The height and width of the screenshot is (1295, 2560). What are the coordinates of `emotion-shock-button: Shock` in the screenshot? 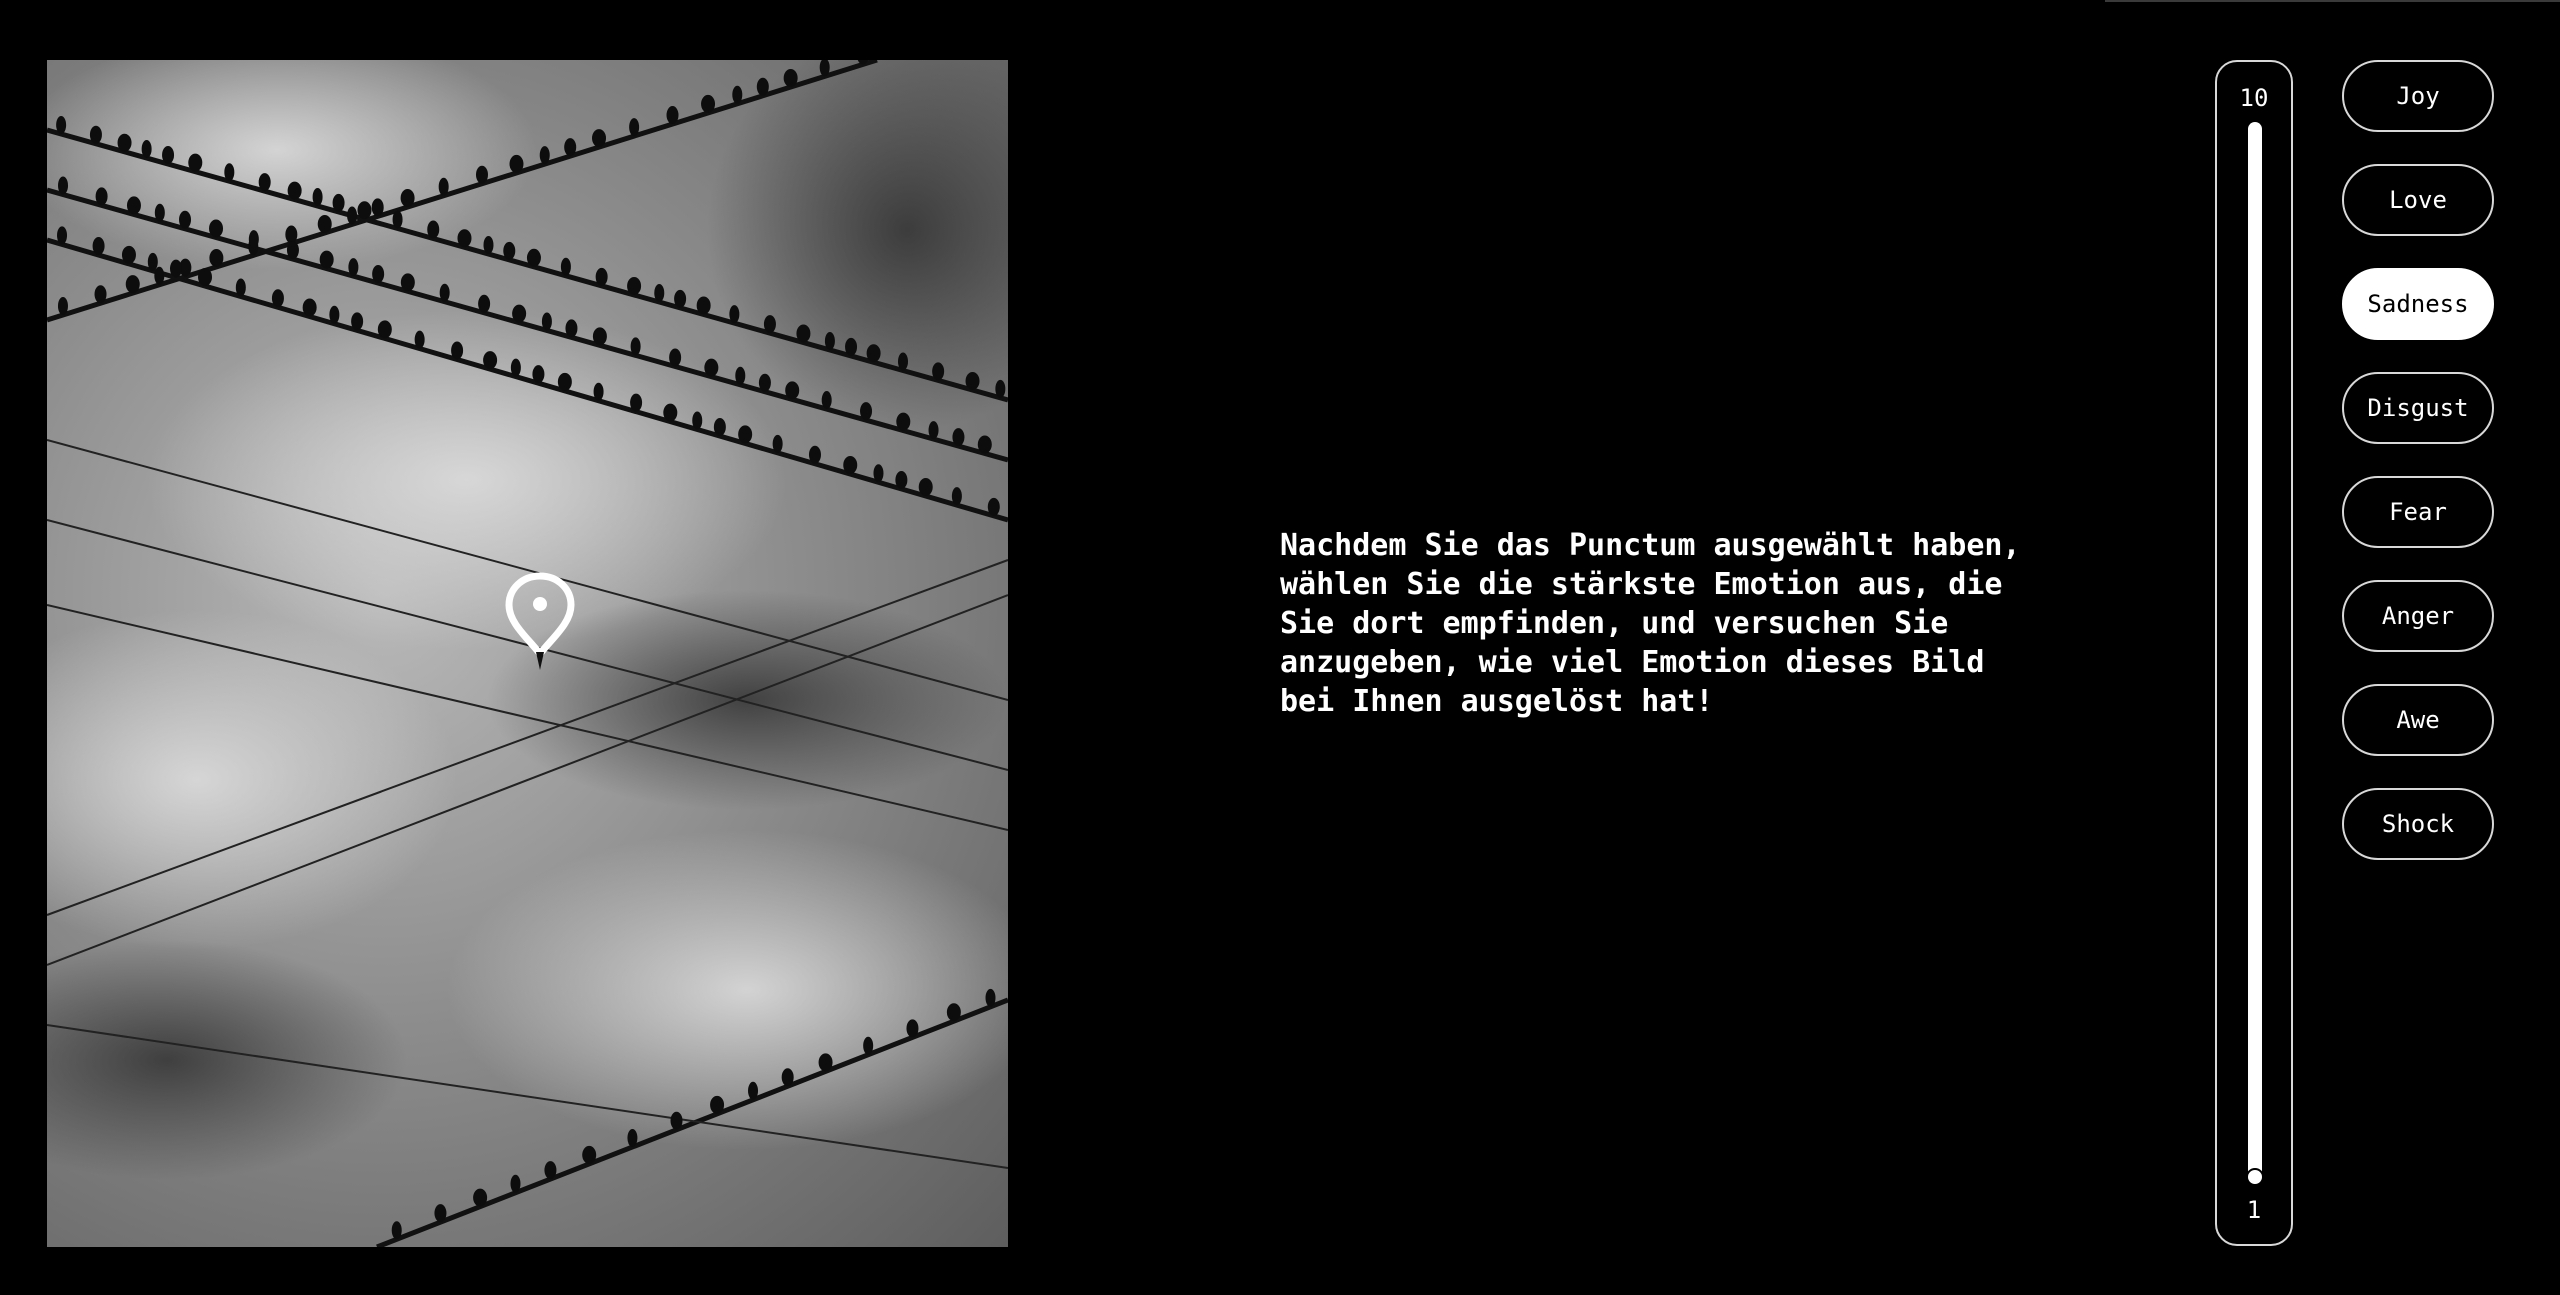 It's located at (2418, 824).